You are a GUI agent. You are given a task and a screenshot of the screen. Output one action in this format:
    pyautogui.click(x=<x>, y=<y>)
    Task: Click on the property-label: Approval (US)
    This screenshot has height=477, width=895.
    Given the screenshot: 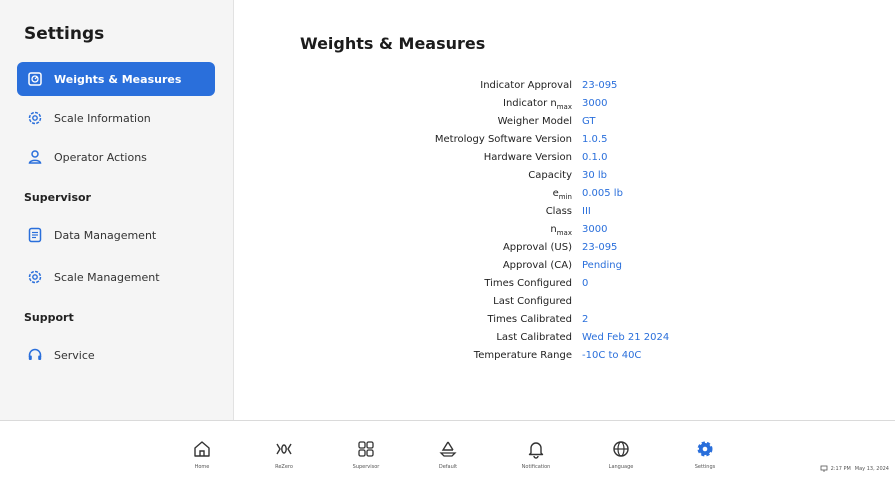 What is the action you would take?
    pyautogui.click(x=537, y=247)
    